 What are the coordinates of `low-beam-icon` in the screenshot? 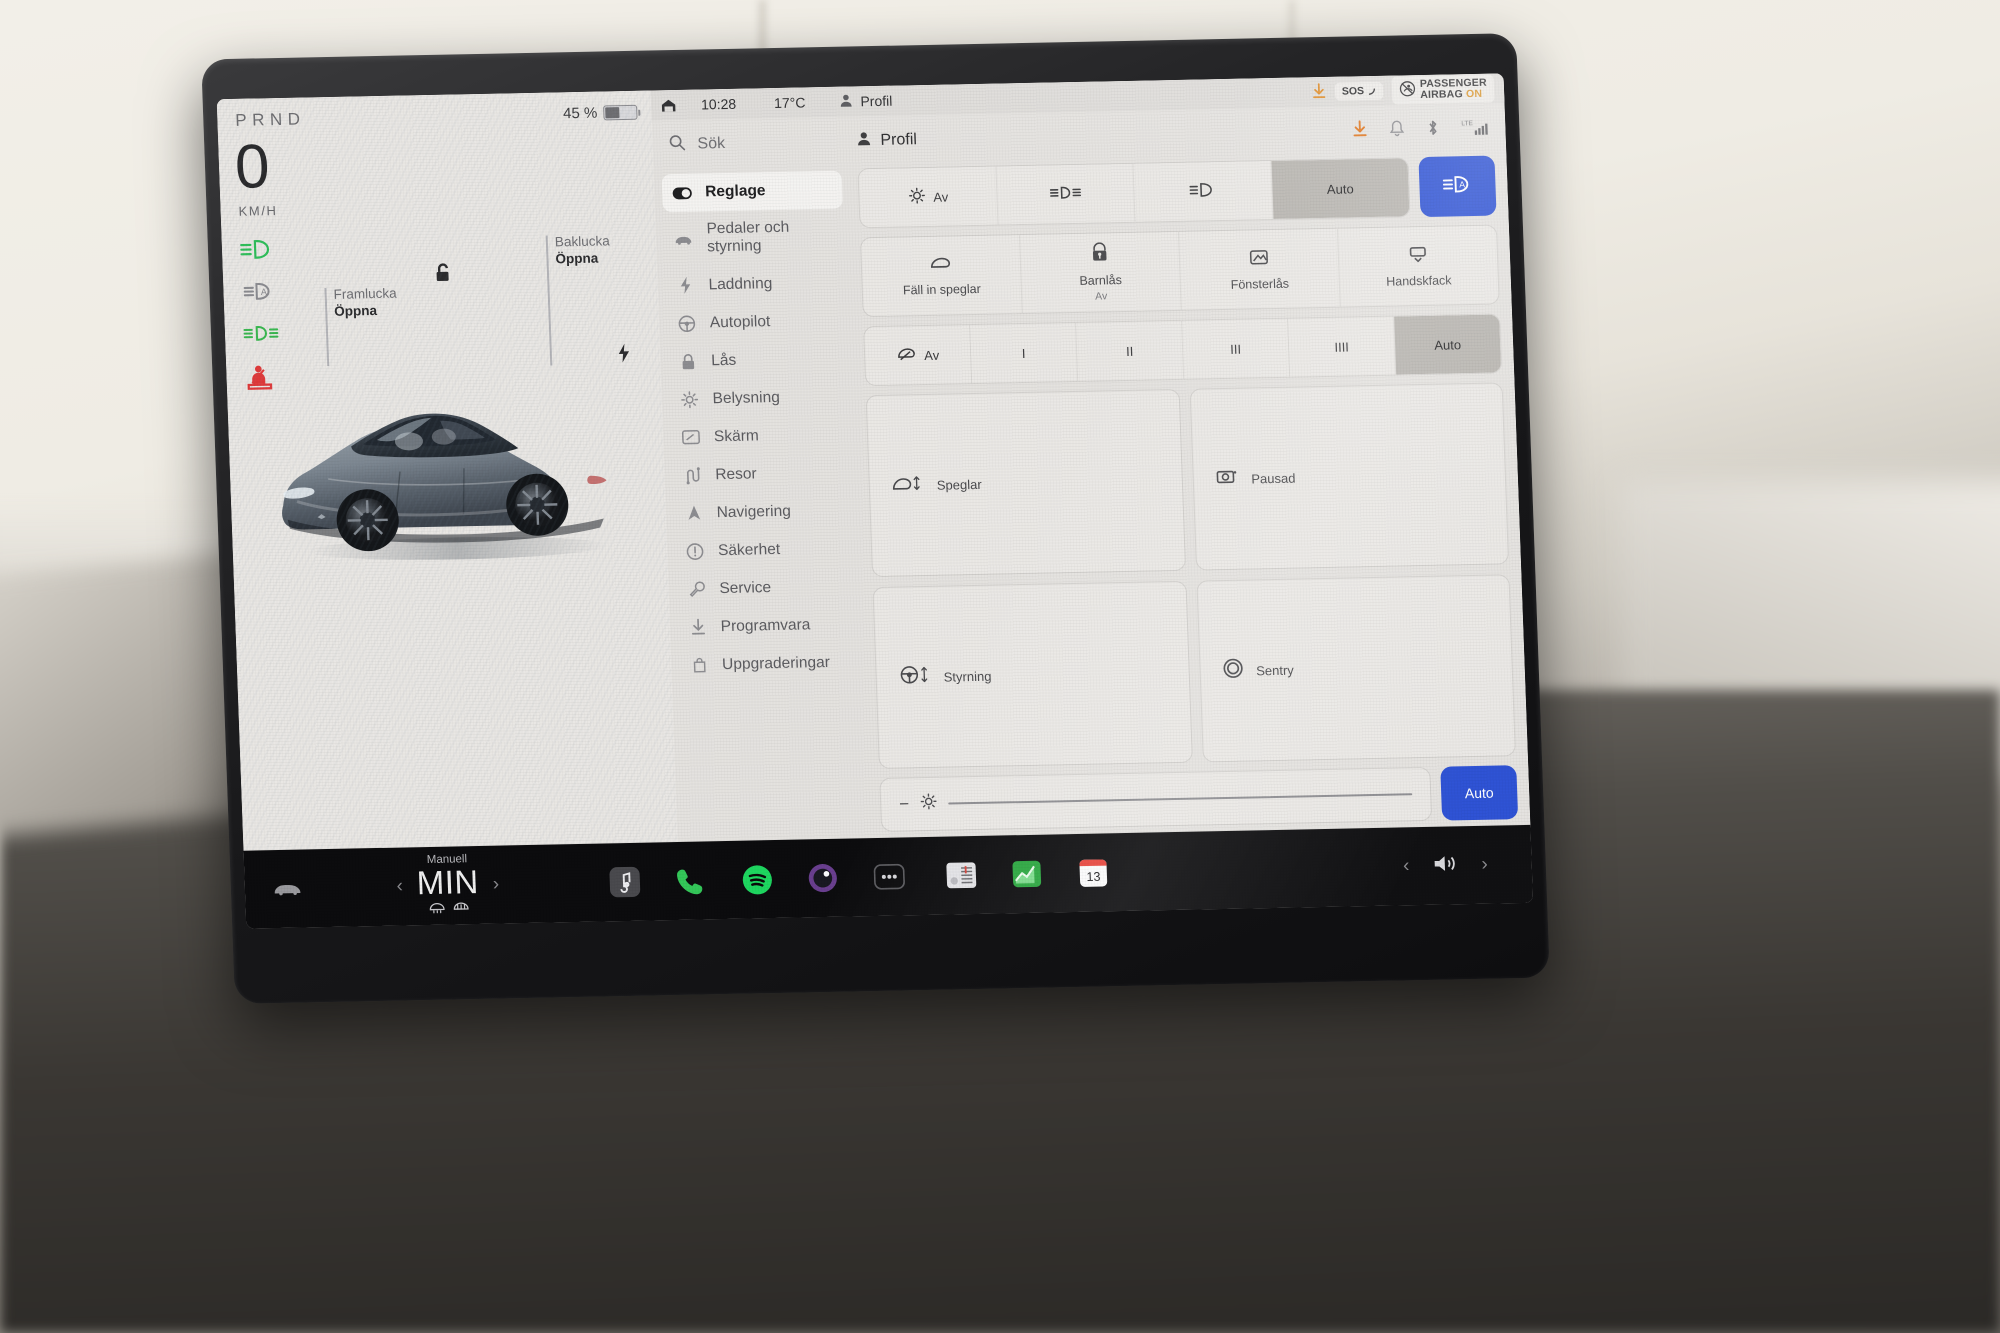 It's located at (1202, 191).